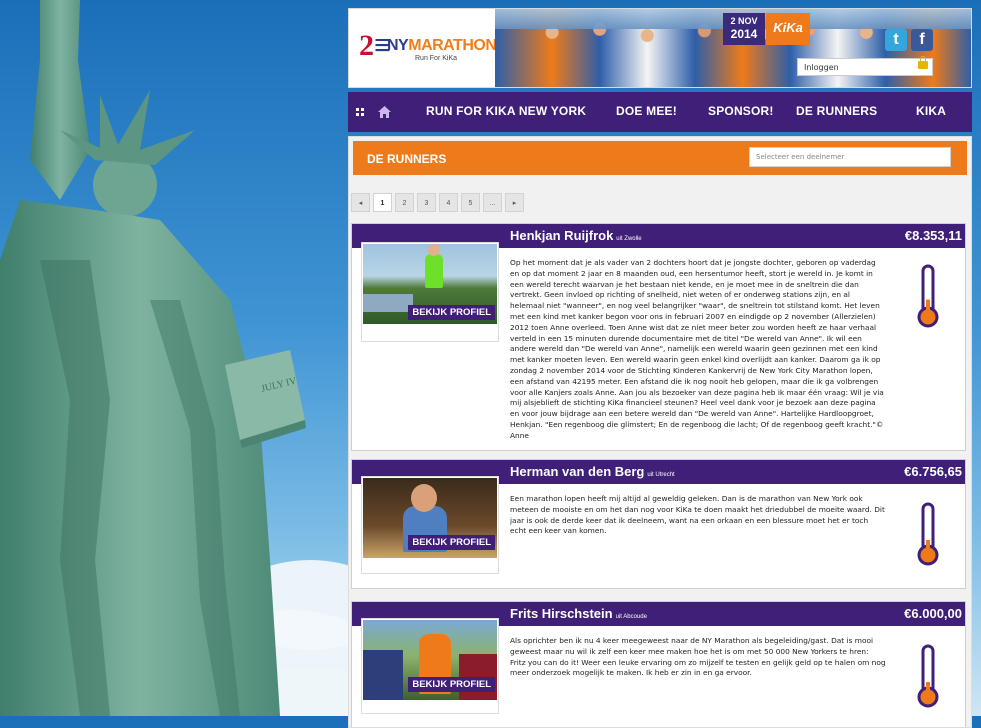 Image resolution: width=981 pixels, height=728 pixels. I want to click on runner-origin: uit Zwolle, so click(629, 239).